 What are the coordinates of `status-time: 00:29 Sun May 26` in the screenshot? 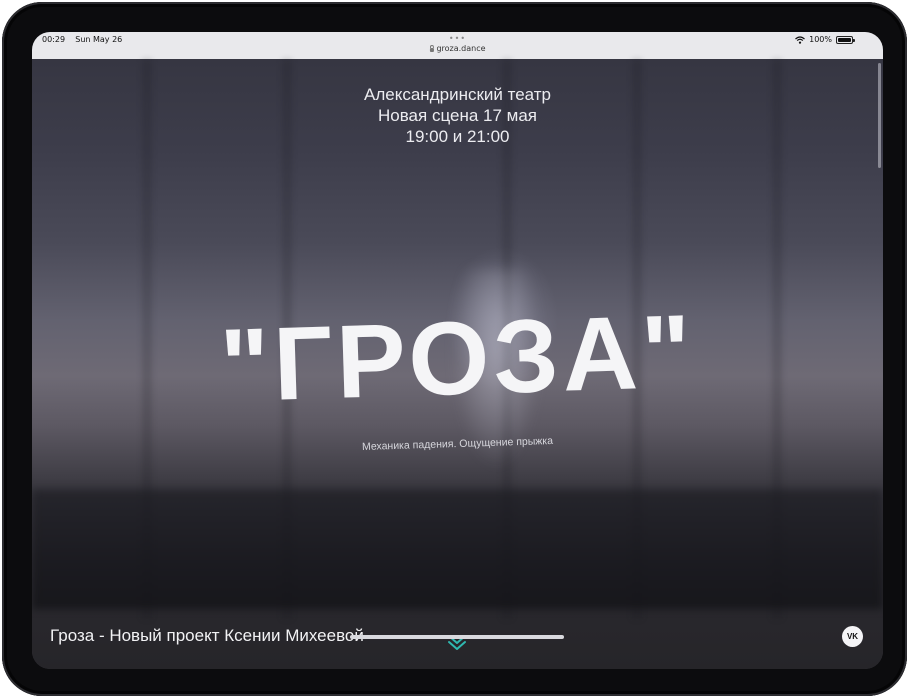 It's located at (82, 39).